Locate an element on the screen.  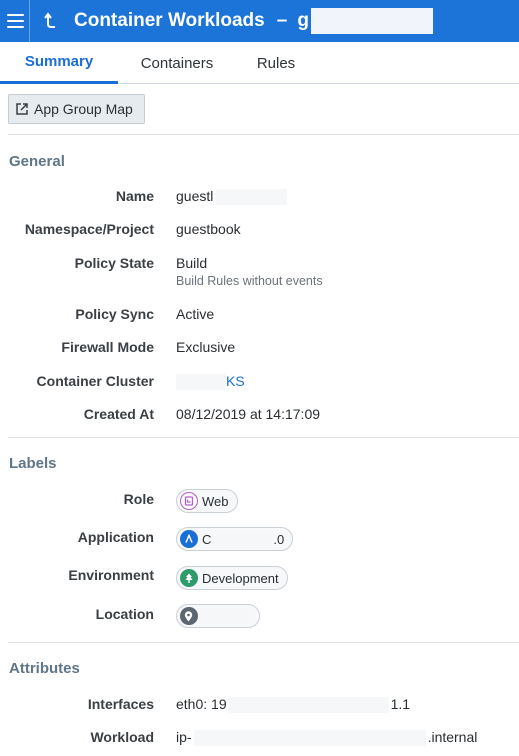
namespace-value: guestbook is located at coordinates (208, 229).